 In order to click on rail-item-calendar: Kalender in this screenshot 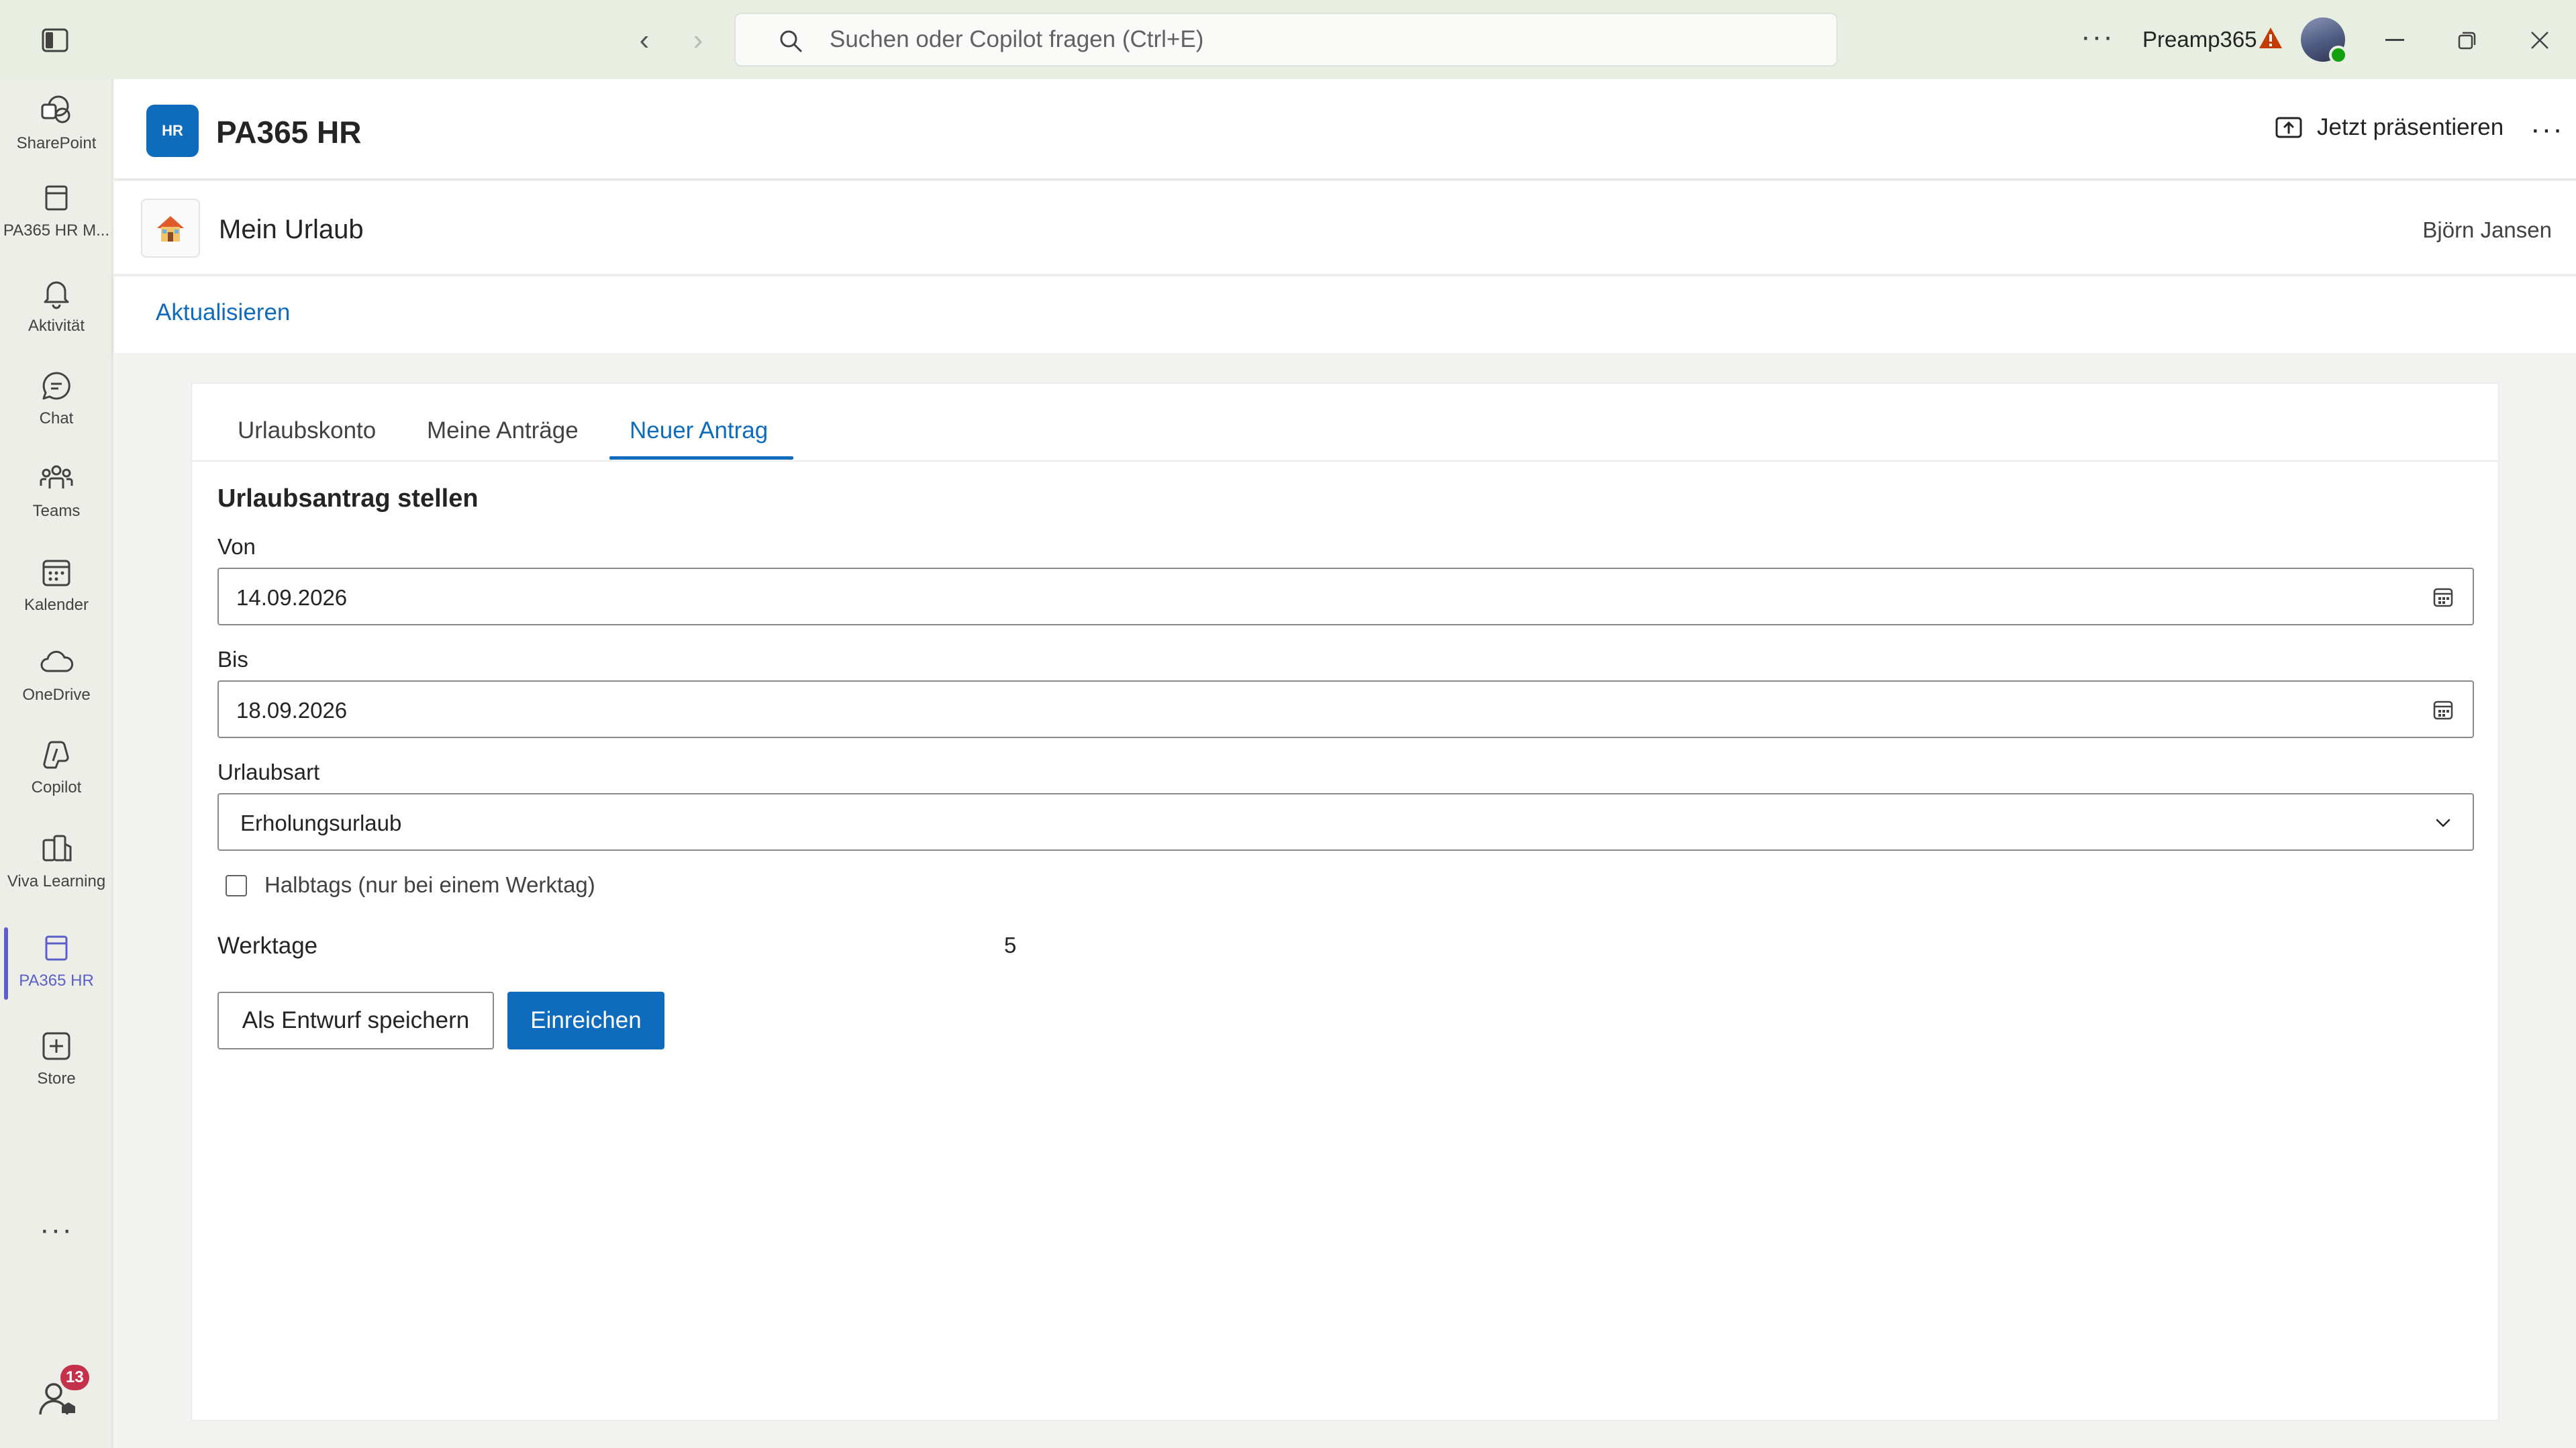, I will do `click(56, 584)`.